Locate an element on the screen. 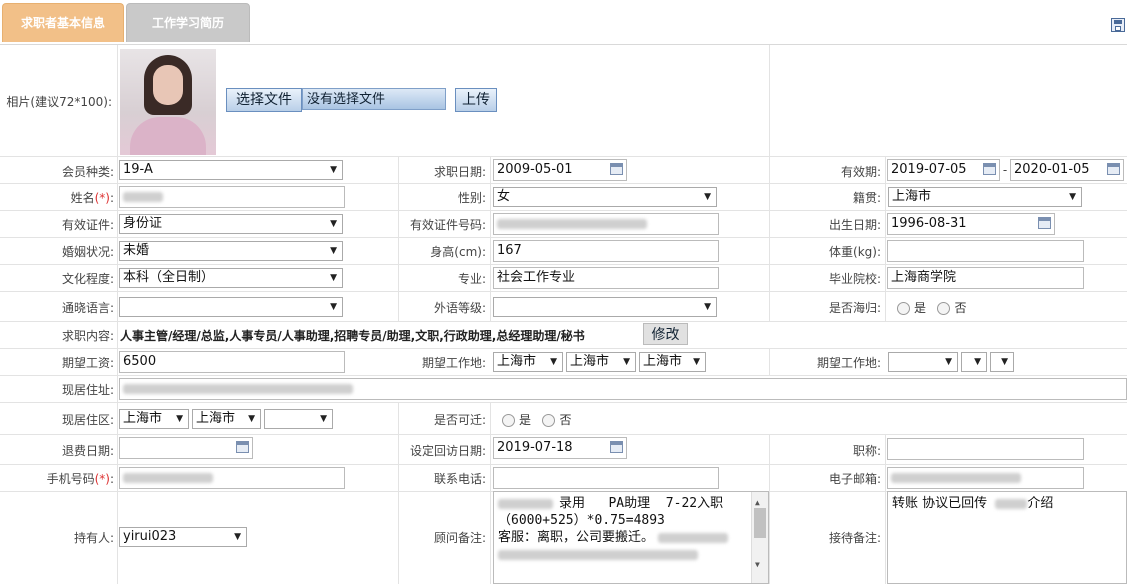 The image size is (1127, 584). returnee-radio-group: 是 否 is located at coordinates (931, 307).